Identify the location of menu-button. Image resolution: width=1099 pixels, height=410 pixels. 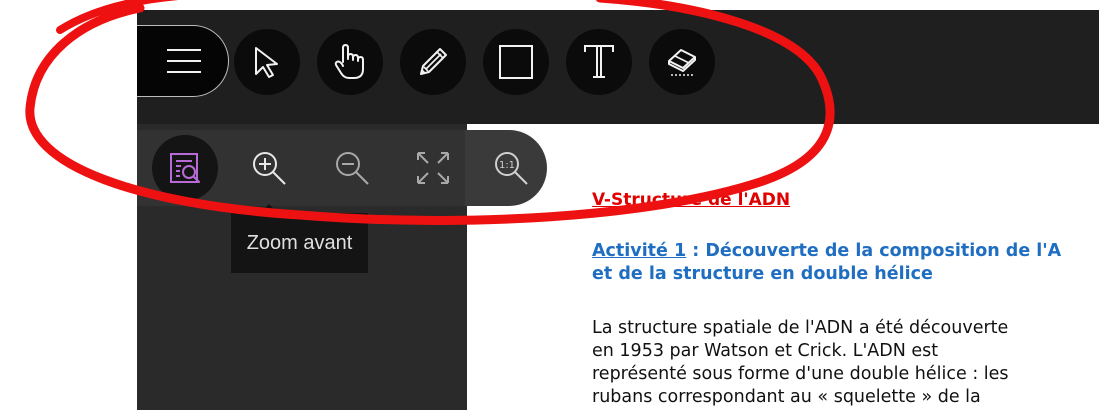
(183, 61).